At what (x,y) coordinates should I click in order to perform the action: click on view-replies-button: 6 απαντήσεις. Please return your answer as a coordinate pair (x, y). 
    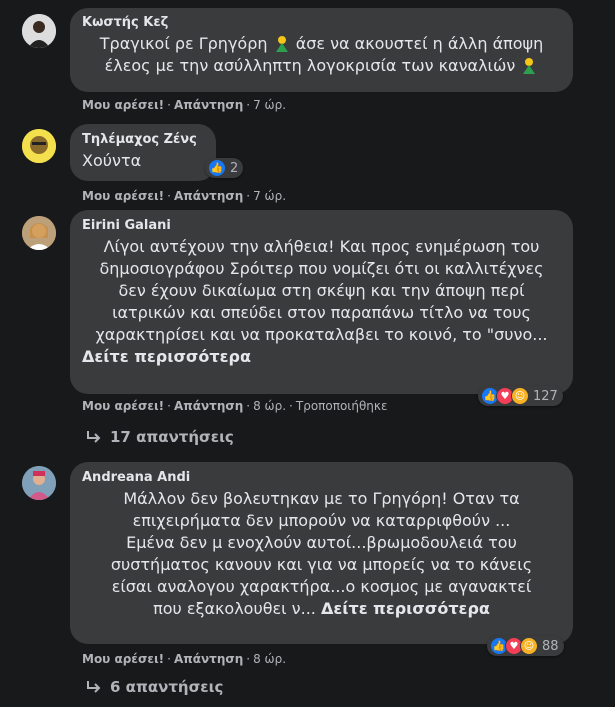
    Looking at the image, I should click on (154, 687).